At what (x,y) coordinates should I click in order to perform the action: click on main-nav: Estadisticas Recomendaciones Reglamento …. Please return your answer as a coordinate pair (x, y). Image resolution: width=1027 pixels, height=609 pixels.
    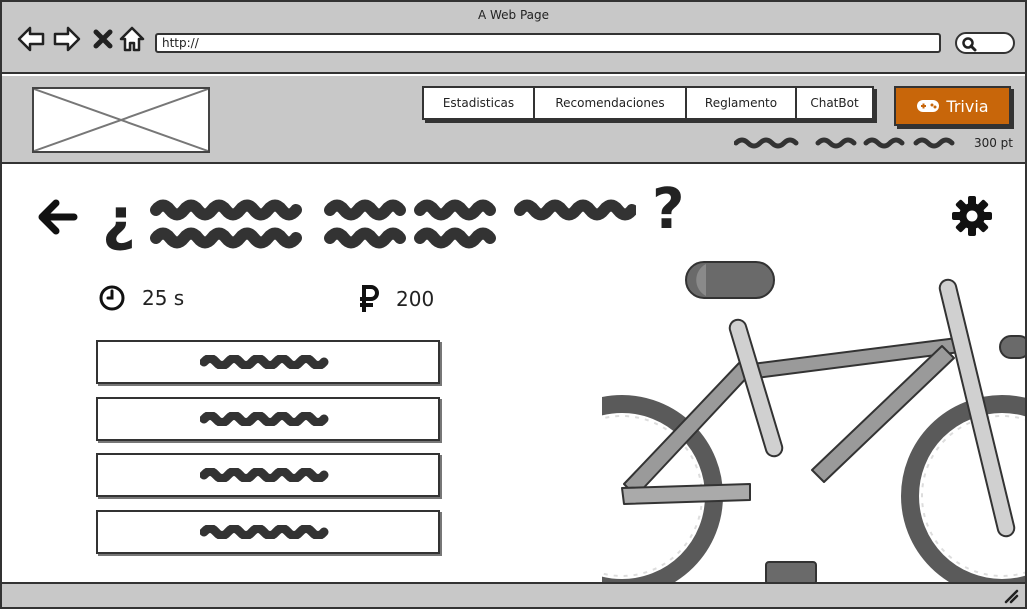
    Looking at the image, I should click on (648, 103).